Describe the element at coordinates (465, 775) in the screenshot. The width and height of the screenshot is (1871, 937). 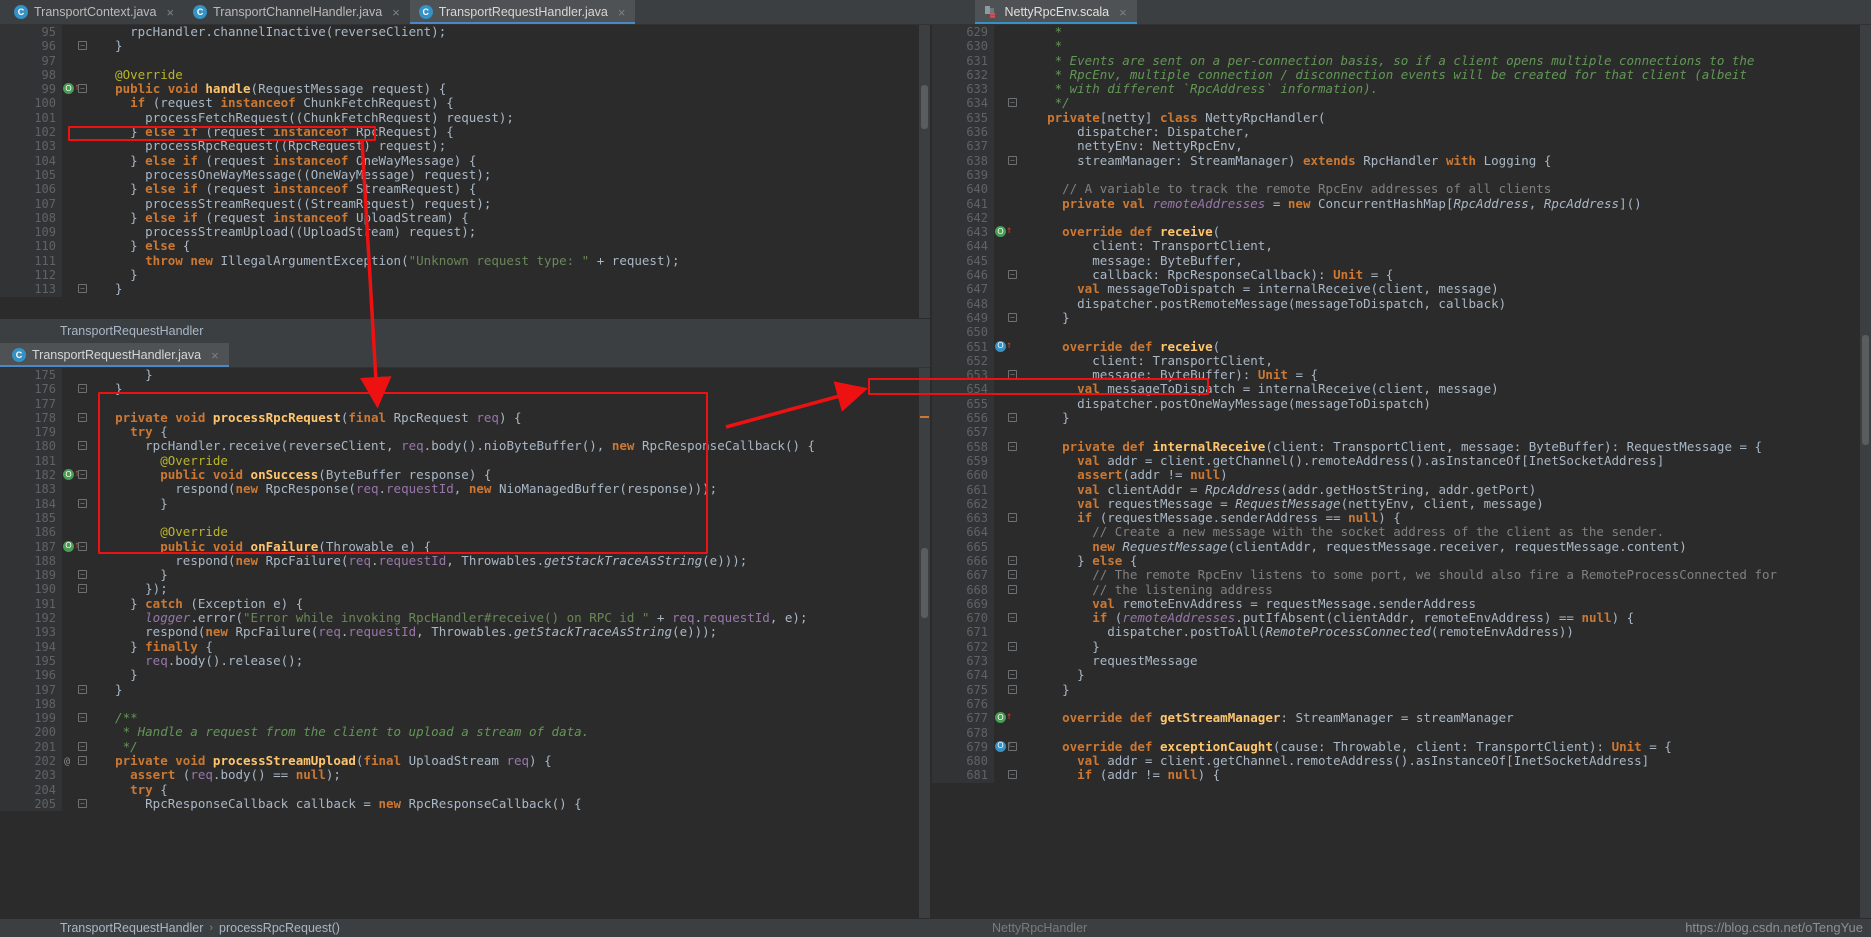
I see `code-line: 203 assert (req.body() == null);` at that location.